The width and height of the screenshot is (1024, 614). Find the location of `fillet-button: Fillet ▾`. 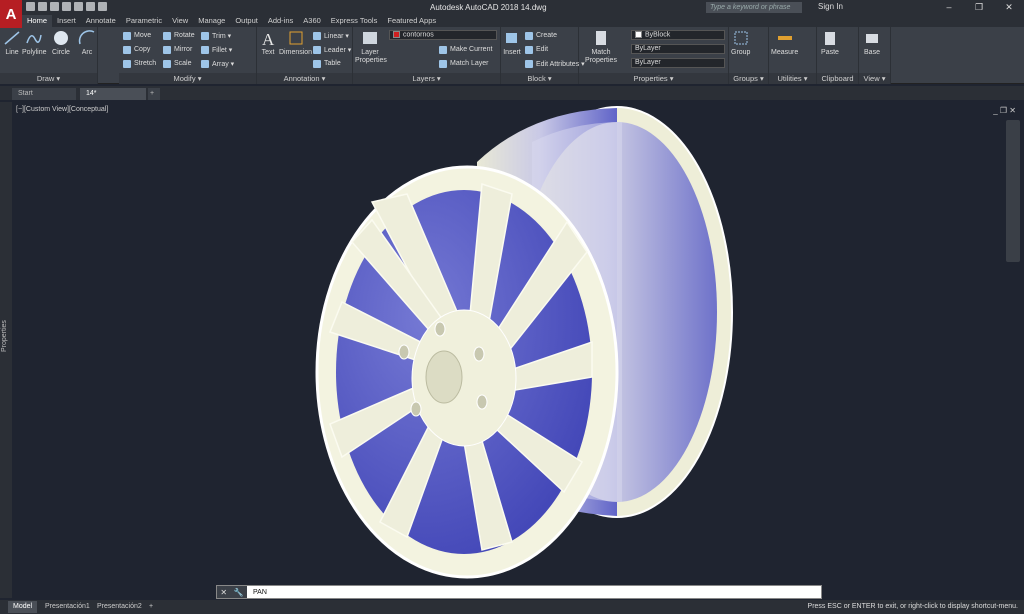

fillet-button: Fillet ▾ is located at coordinates (216, 49).